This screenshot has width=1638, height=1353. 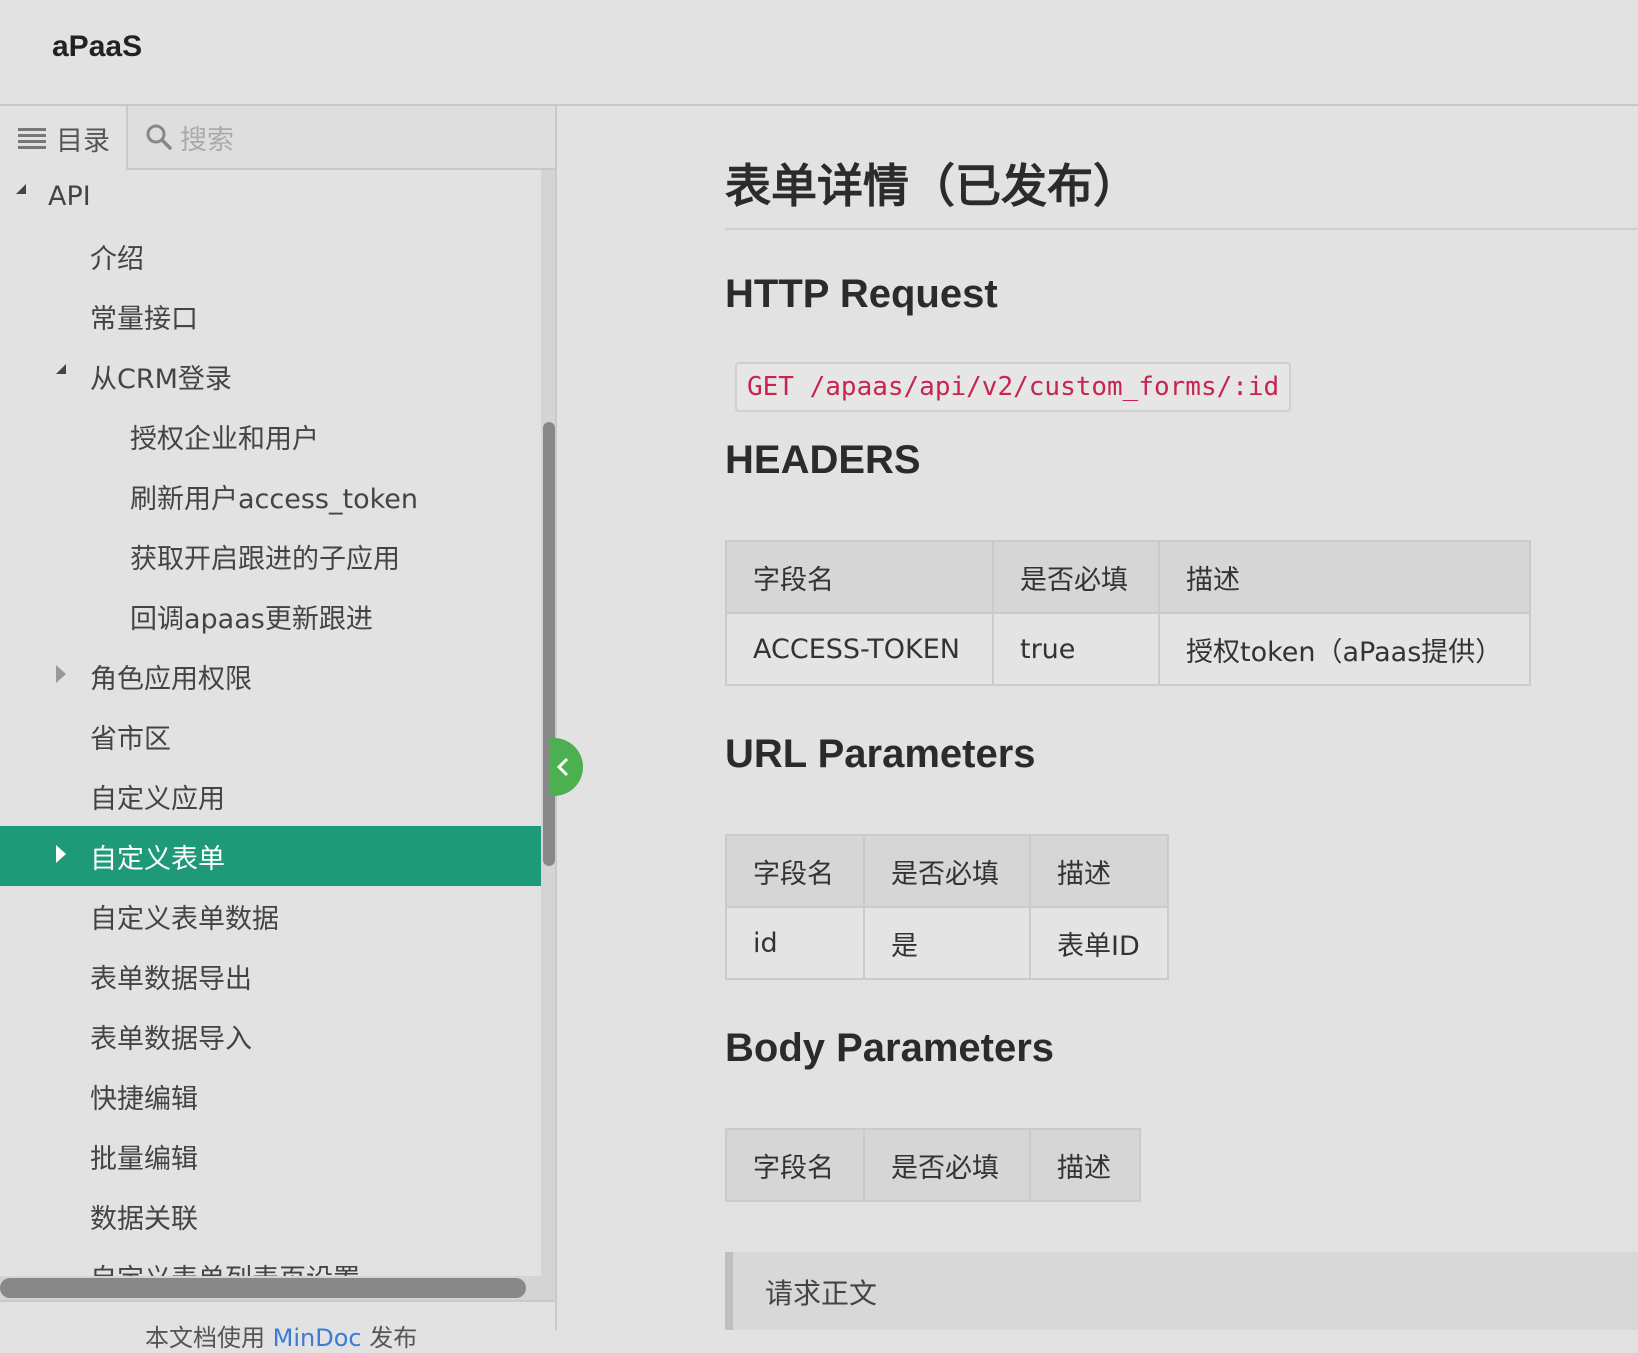 I want to click on sidebar-item-label: 自定义表单, so click(x=157, y=859).